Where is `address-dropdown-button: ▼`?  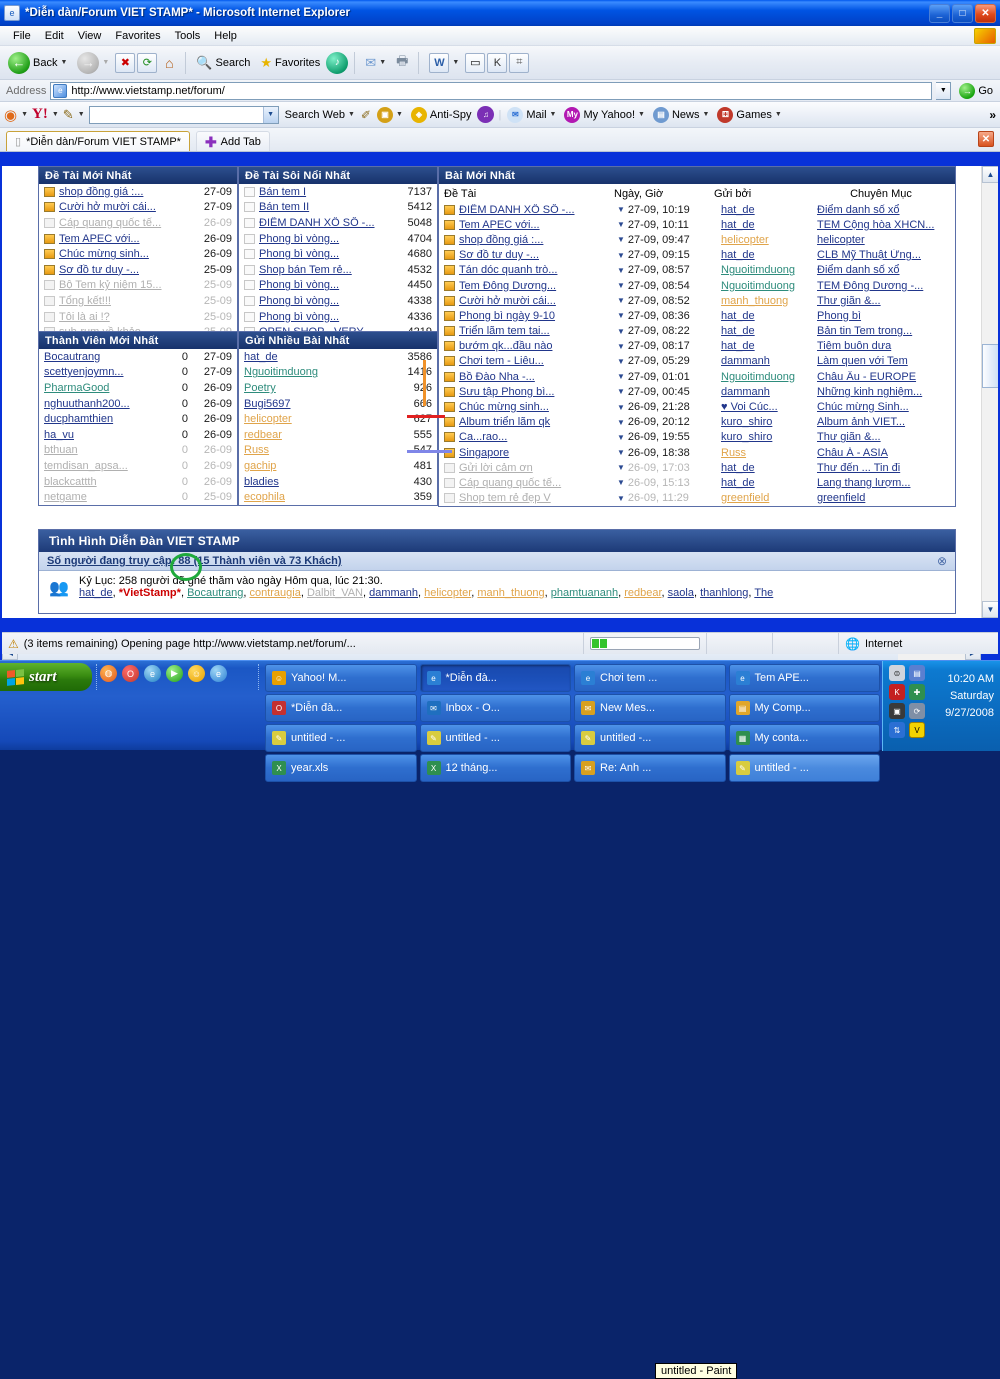 address-dropdown-button: ▼ is located at coordinates (944, 90).